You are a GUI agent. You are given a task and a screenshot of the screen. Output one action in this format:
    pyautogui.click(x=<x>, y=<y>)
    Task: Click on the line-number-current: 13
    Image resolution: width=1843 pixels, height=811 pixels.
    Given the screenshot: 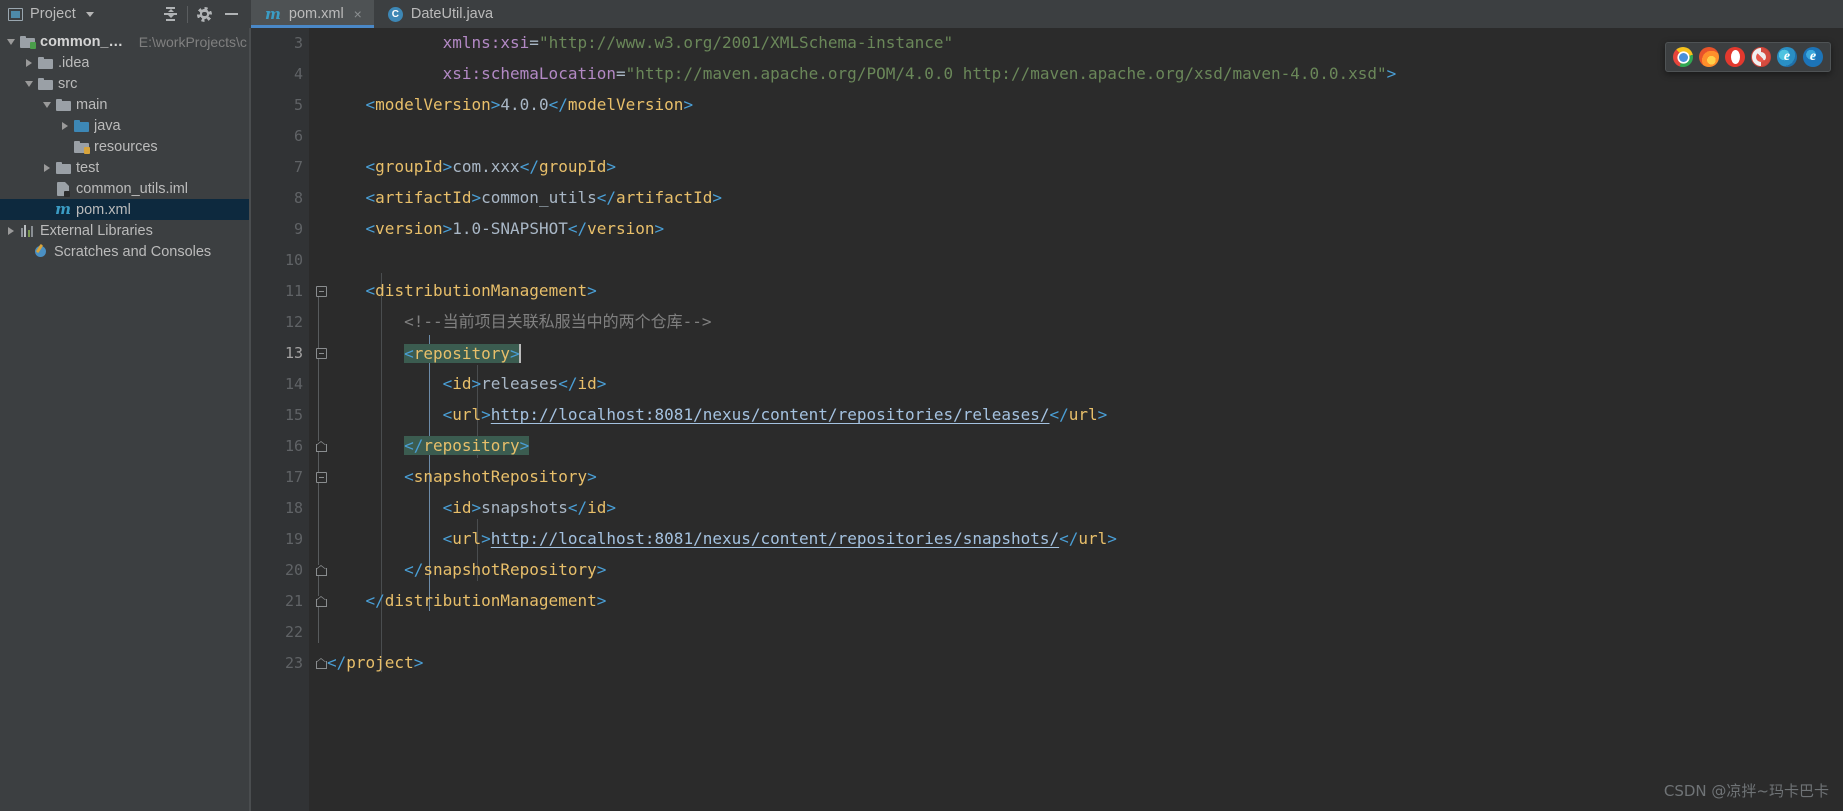 What is the action you would take?
    pyautogui.click(x=293, y=353)
    